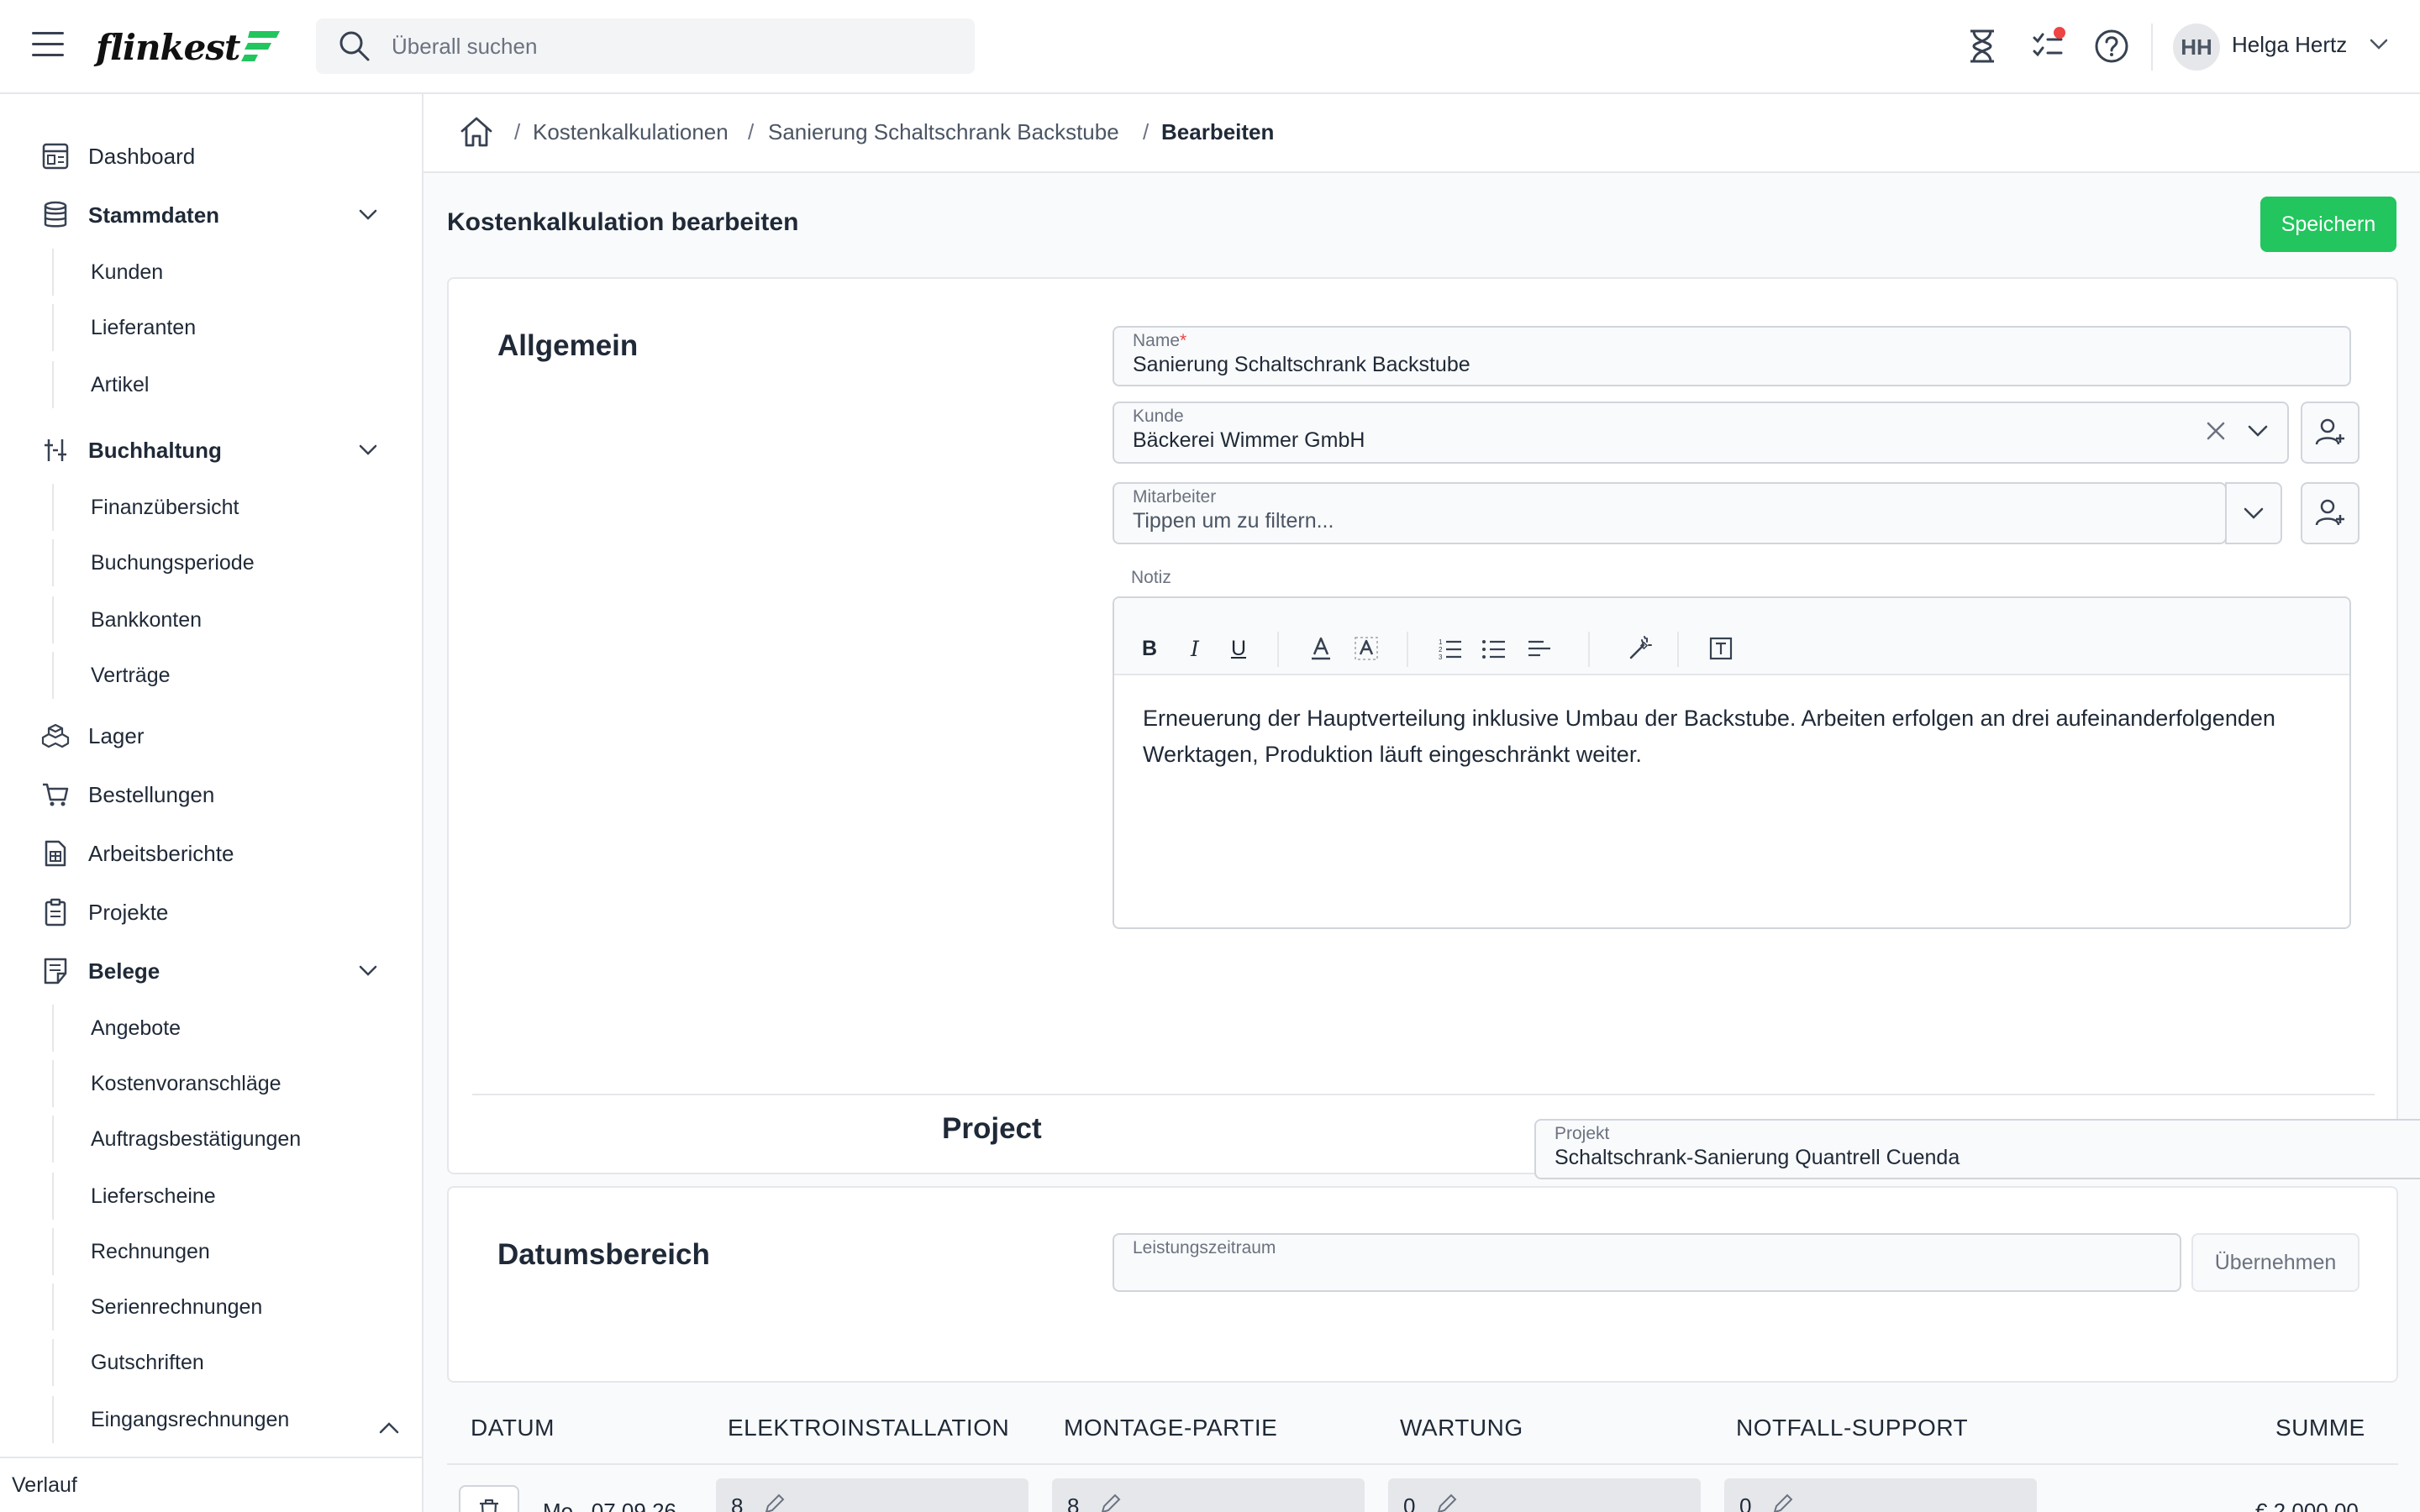 The image size is (2420, 1512). I want to click on section-title-datumsbereich: Datumsbereich, so click(603, 1254).